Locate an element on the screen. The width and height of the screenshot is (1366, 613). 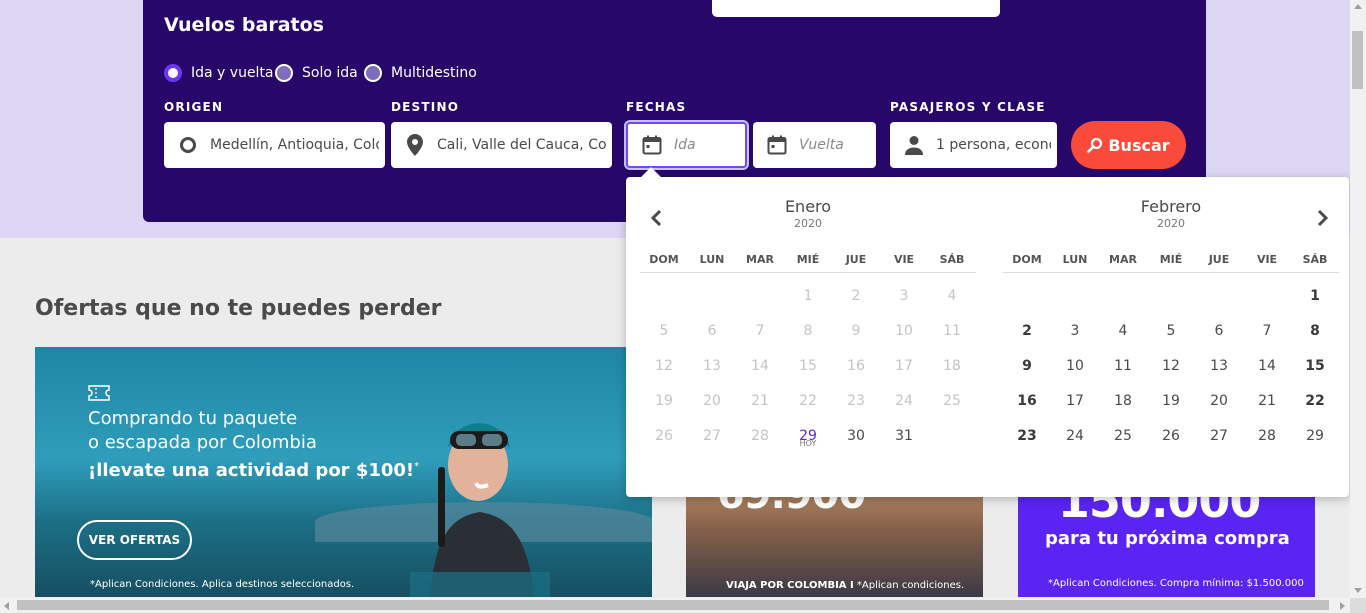
calendar-day: 25 is located at coordinates (1123, 438).